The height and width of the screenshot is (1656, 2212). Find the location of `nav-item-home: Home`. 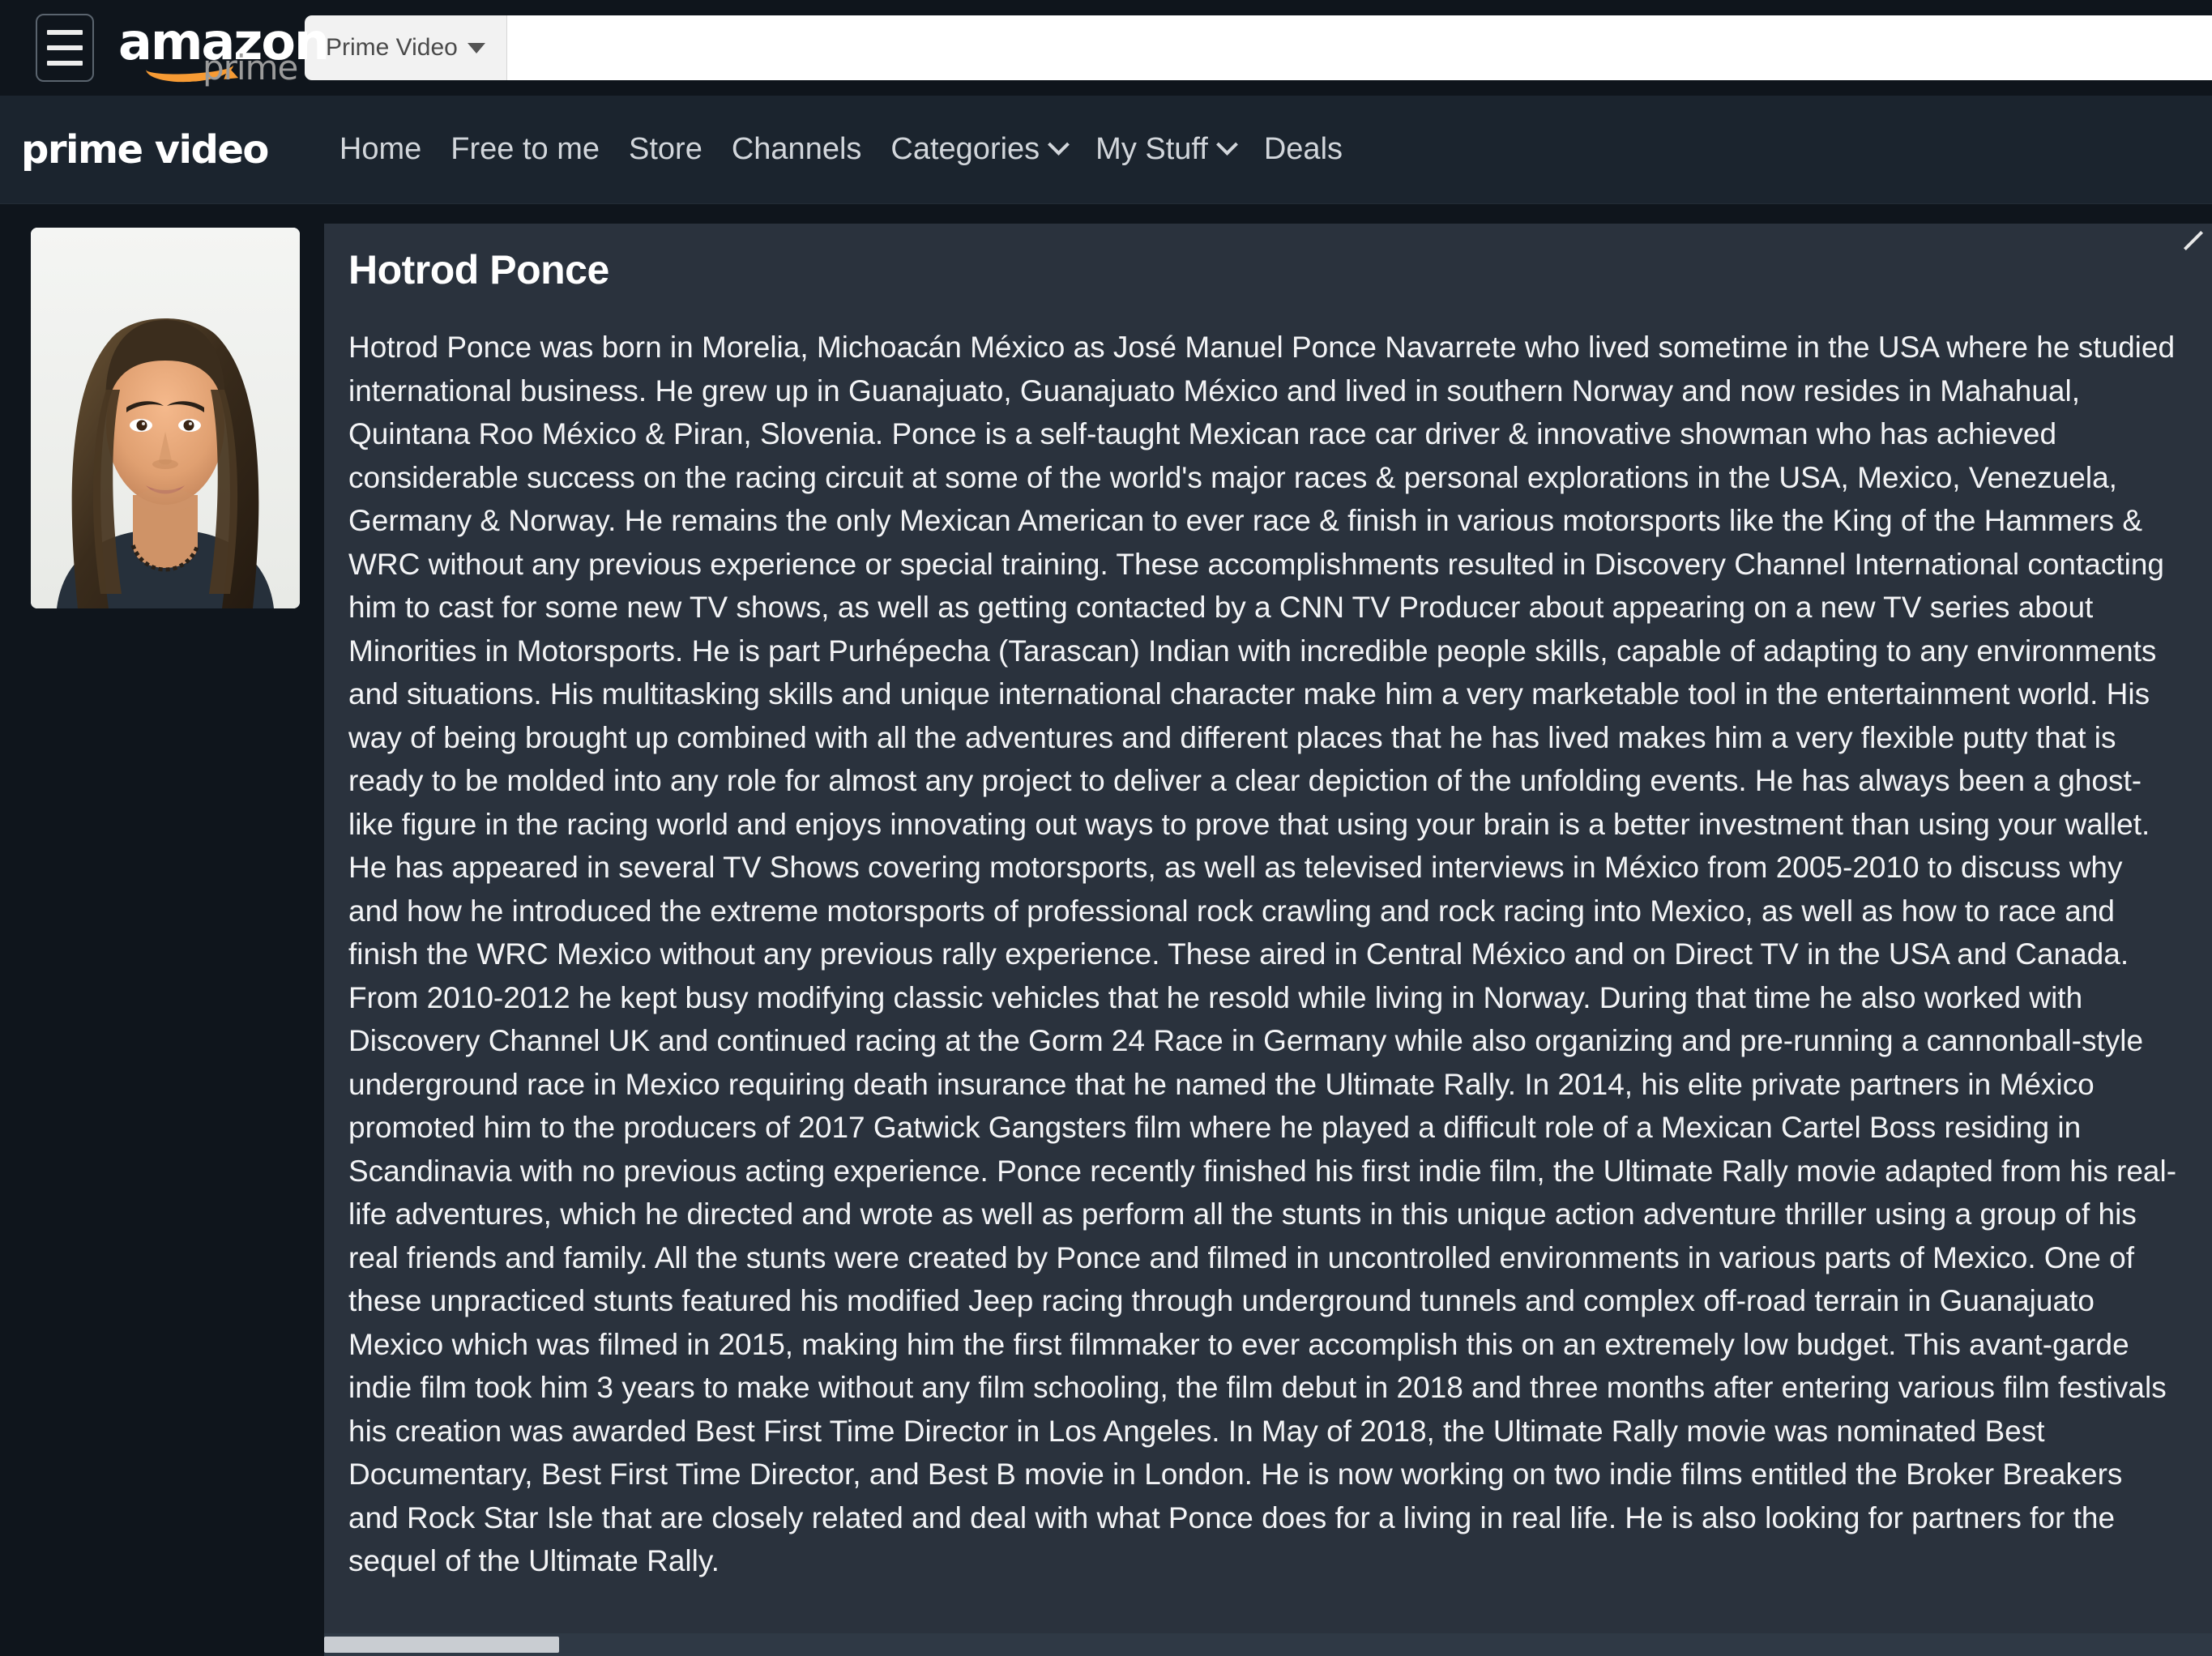

nav-item-home: Home is located at coordinates (380, 149).